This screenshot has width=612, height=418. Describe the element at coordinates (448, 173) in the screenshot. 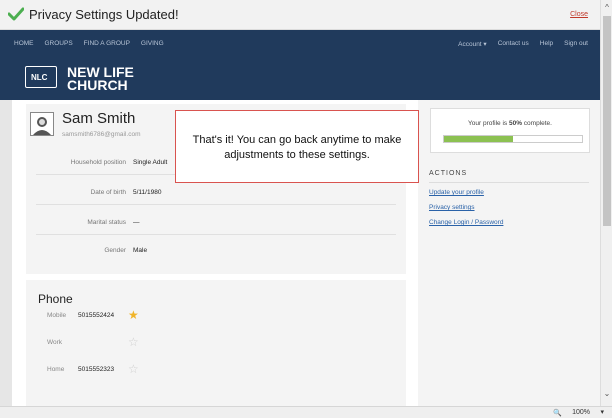

I see `actions-title: ACTIONS` at that location.